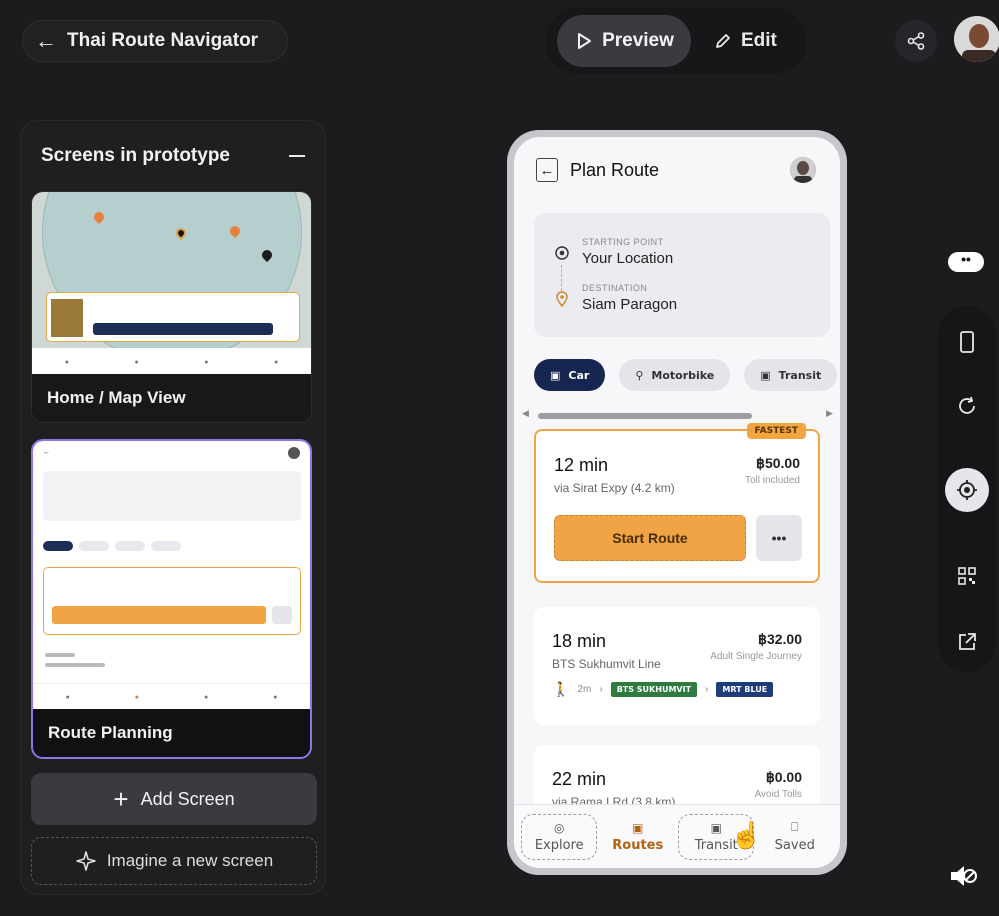 The width and height of the screenshot is (999, 916). I want to click on screen-card-label: Home / Map View, so click(171, 398).